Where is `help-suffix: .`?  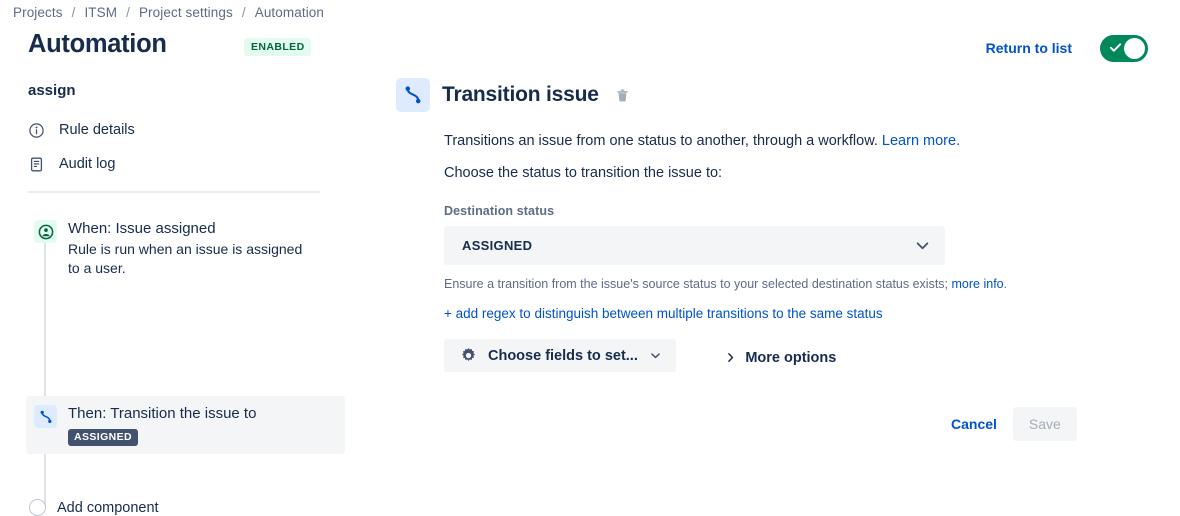 help-suffix: . is located at coordinates (1005, 284).